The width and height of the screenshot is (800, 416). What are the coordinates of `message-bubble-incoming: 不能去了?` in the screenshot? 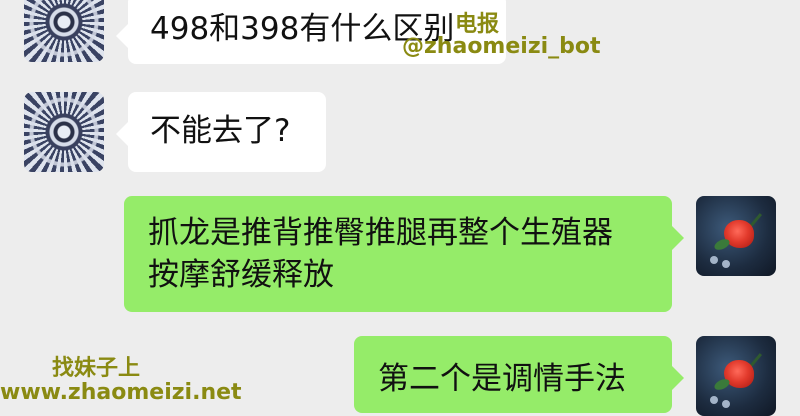 It's located at (221, 132).